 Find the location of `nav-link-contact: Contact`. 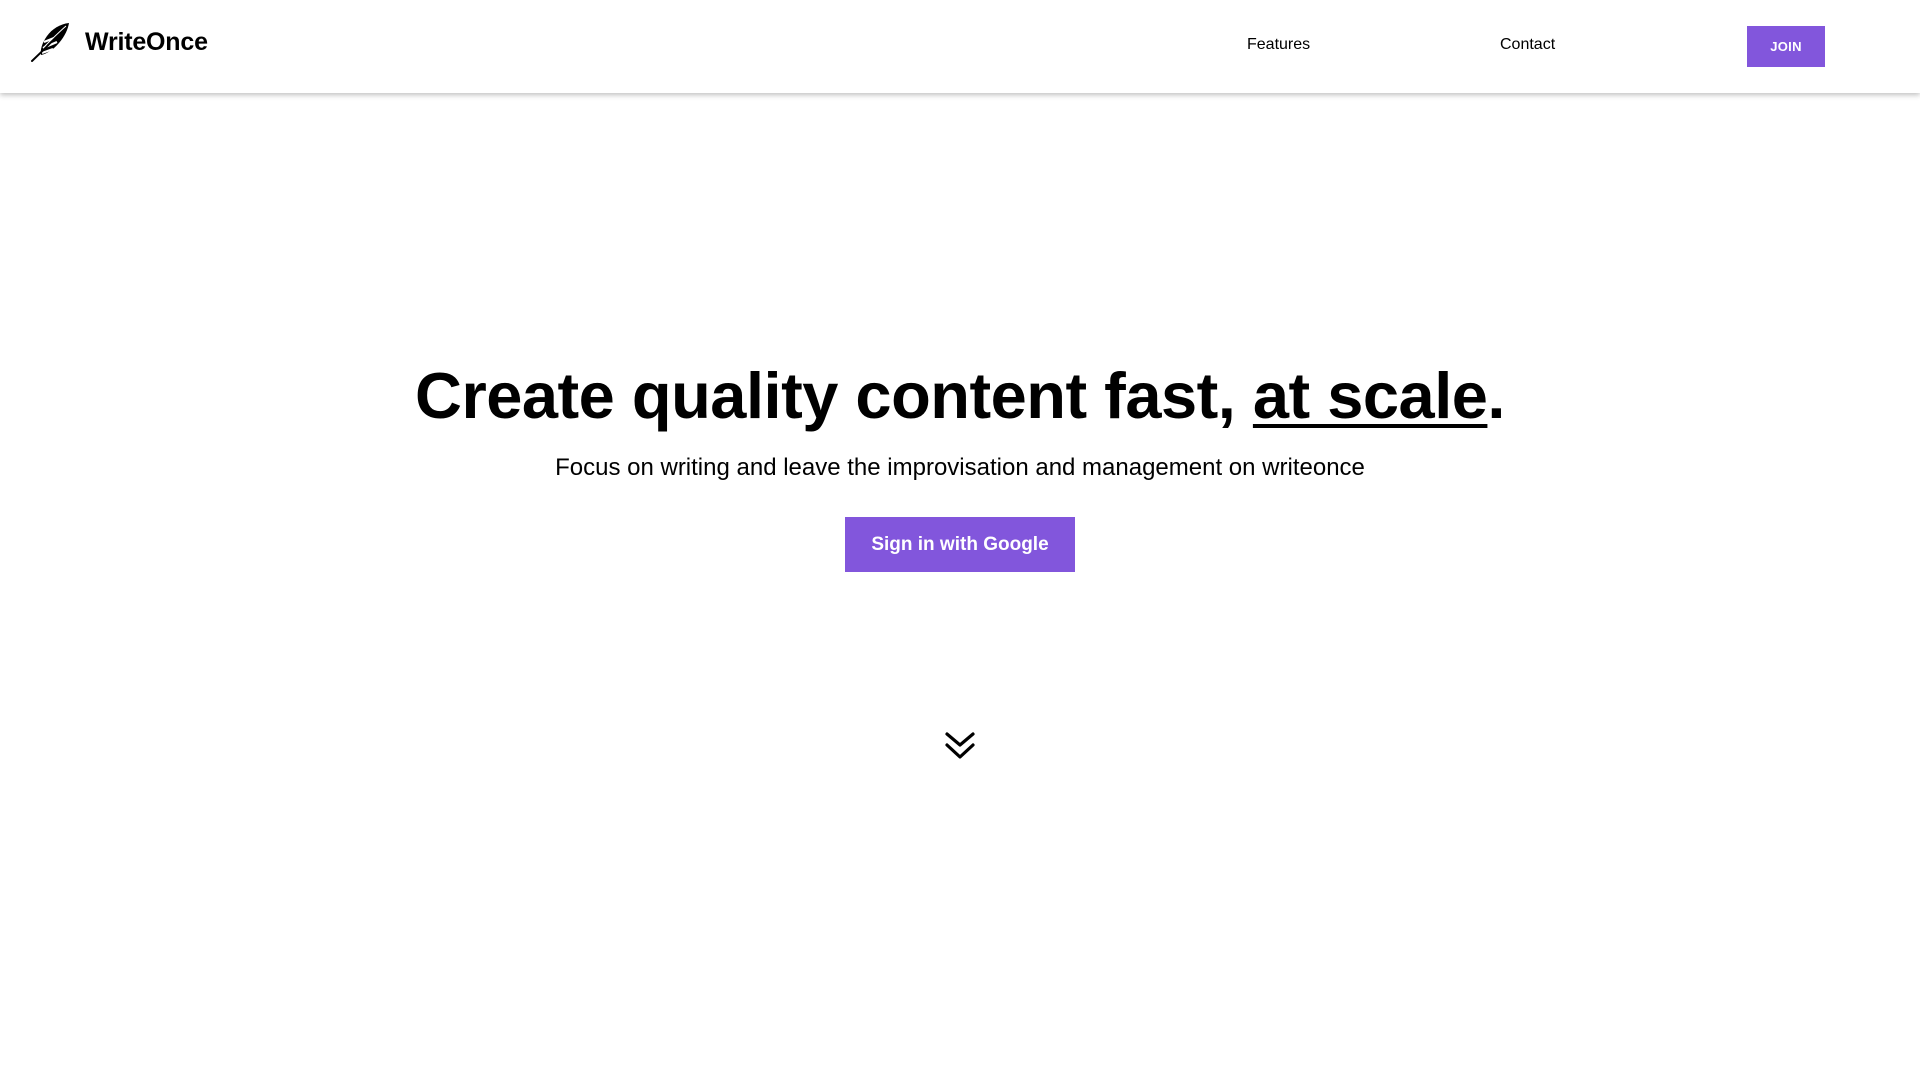

nav-link-contact: Contact is located at coordinates (1527, 45).